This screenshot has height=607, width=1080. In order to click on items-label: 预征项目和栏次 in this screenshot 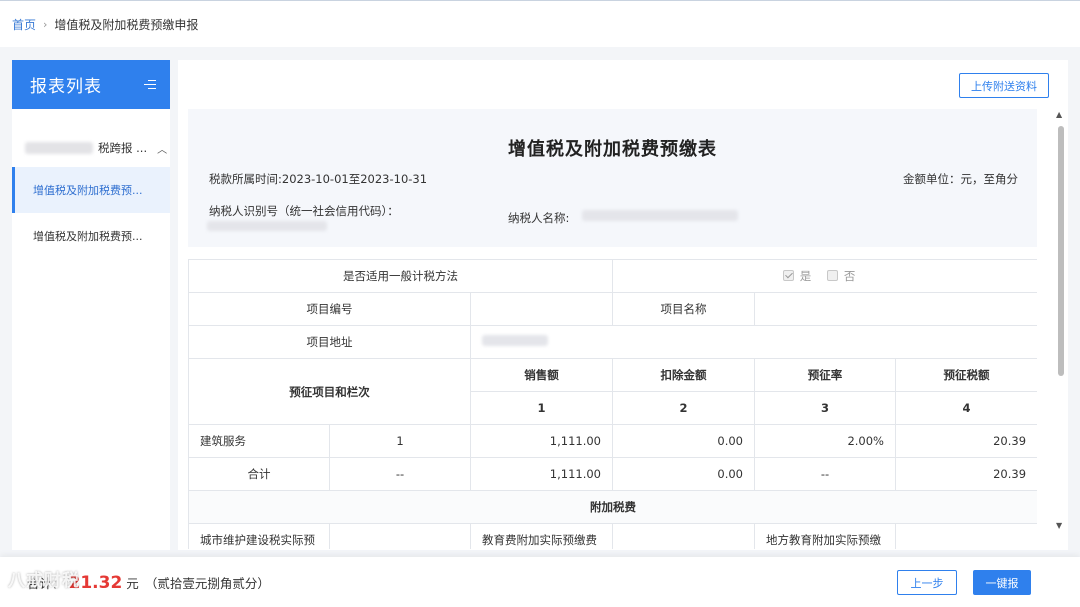, I will do `click(329, 391)`.